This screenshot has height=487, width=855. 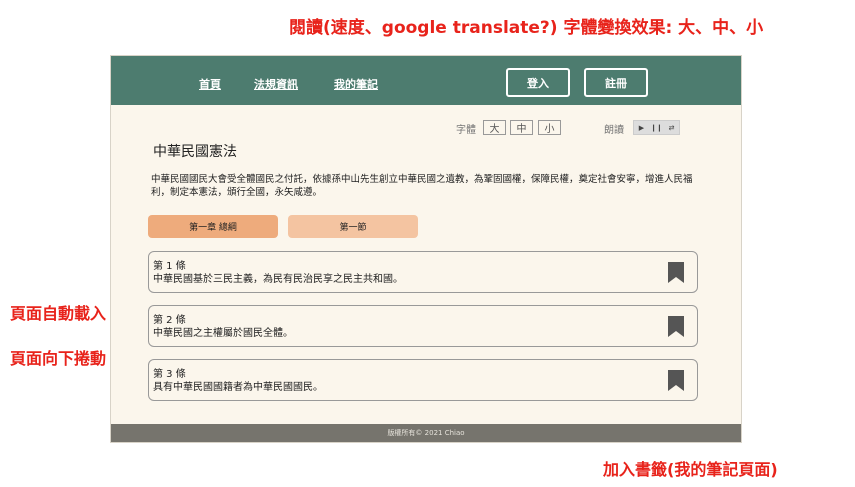 I want to click on read-aloud-label: 朗讀, so click(x=614, y=130).